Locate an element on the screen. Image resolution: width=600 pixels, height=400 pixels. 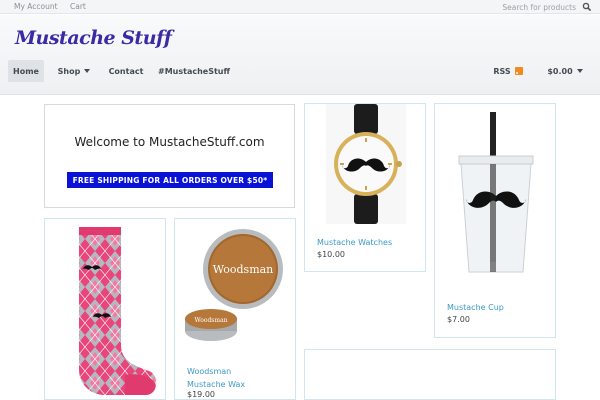
product-card-partial is located at coordinates (430, 374).